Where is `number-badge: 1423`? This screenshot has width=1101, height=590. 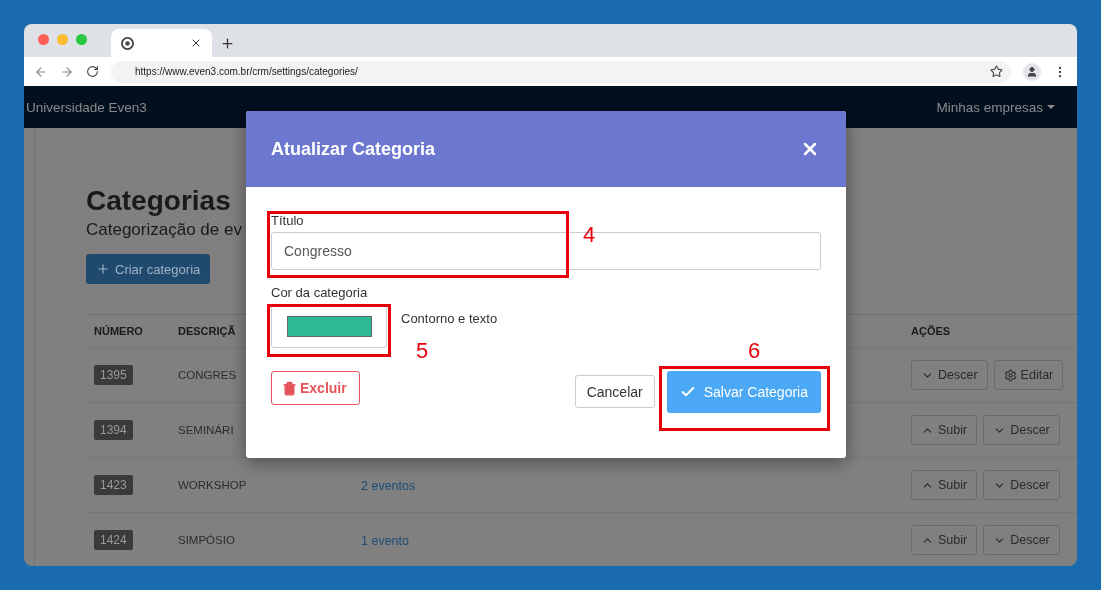
number-badge: 1423 is located at coordinates (113, 485).